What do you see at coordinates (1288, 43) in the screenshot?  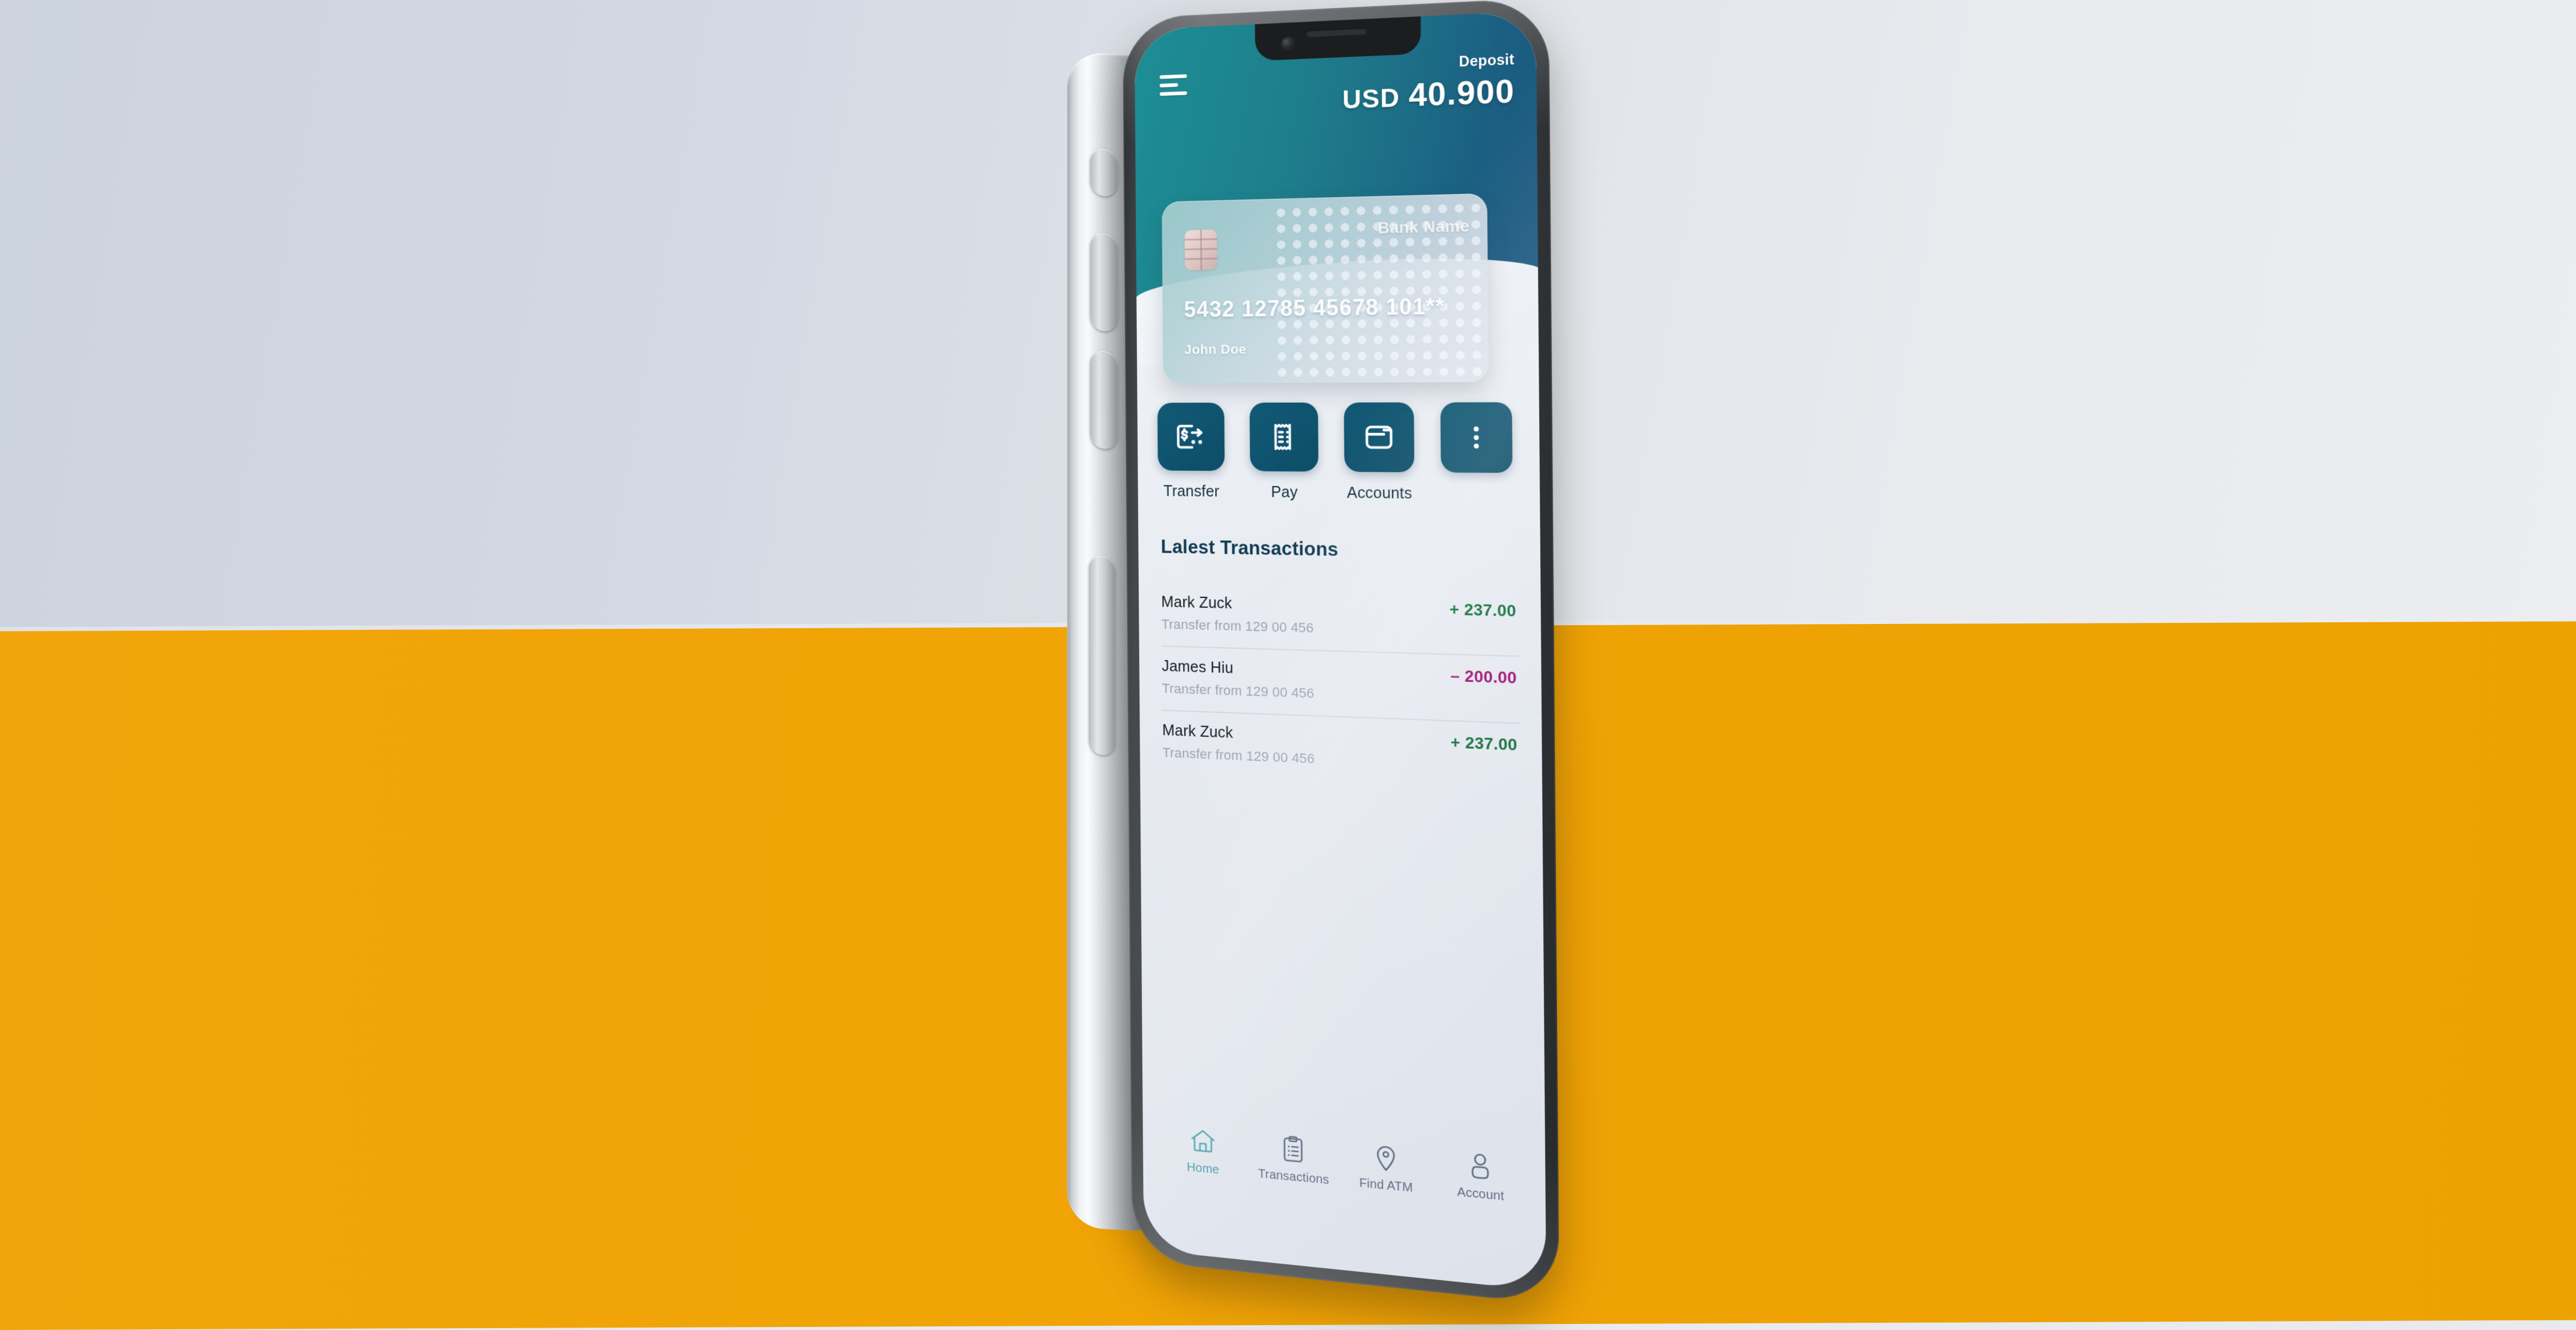 I see `front-camera-icon` at bounding box center [1288, 43].